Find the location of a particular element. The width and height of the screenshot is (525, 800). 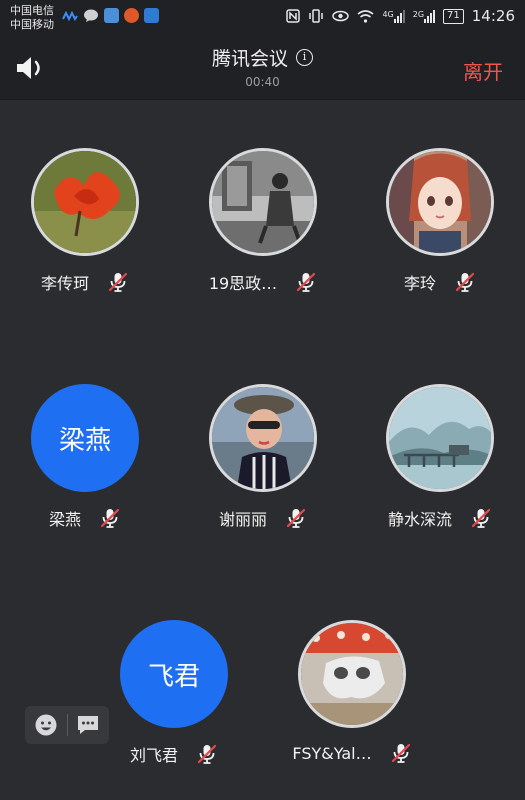

participant-tile: 飞君刘飞君 is located at coordinates (174, 693).